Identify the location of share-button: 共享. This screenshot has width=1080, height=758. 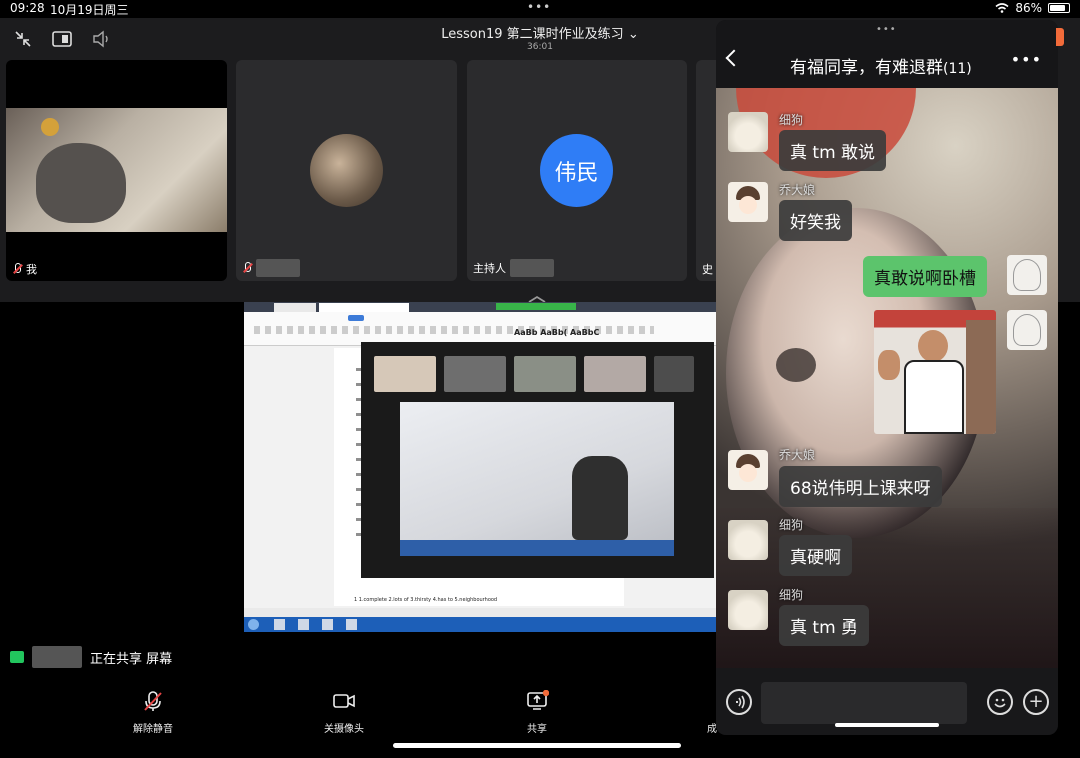
(537, 712).